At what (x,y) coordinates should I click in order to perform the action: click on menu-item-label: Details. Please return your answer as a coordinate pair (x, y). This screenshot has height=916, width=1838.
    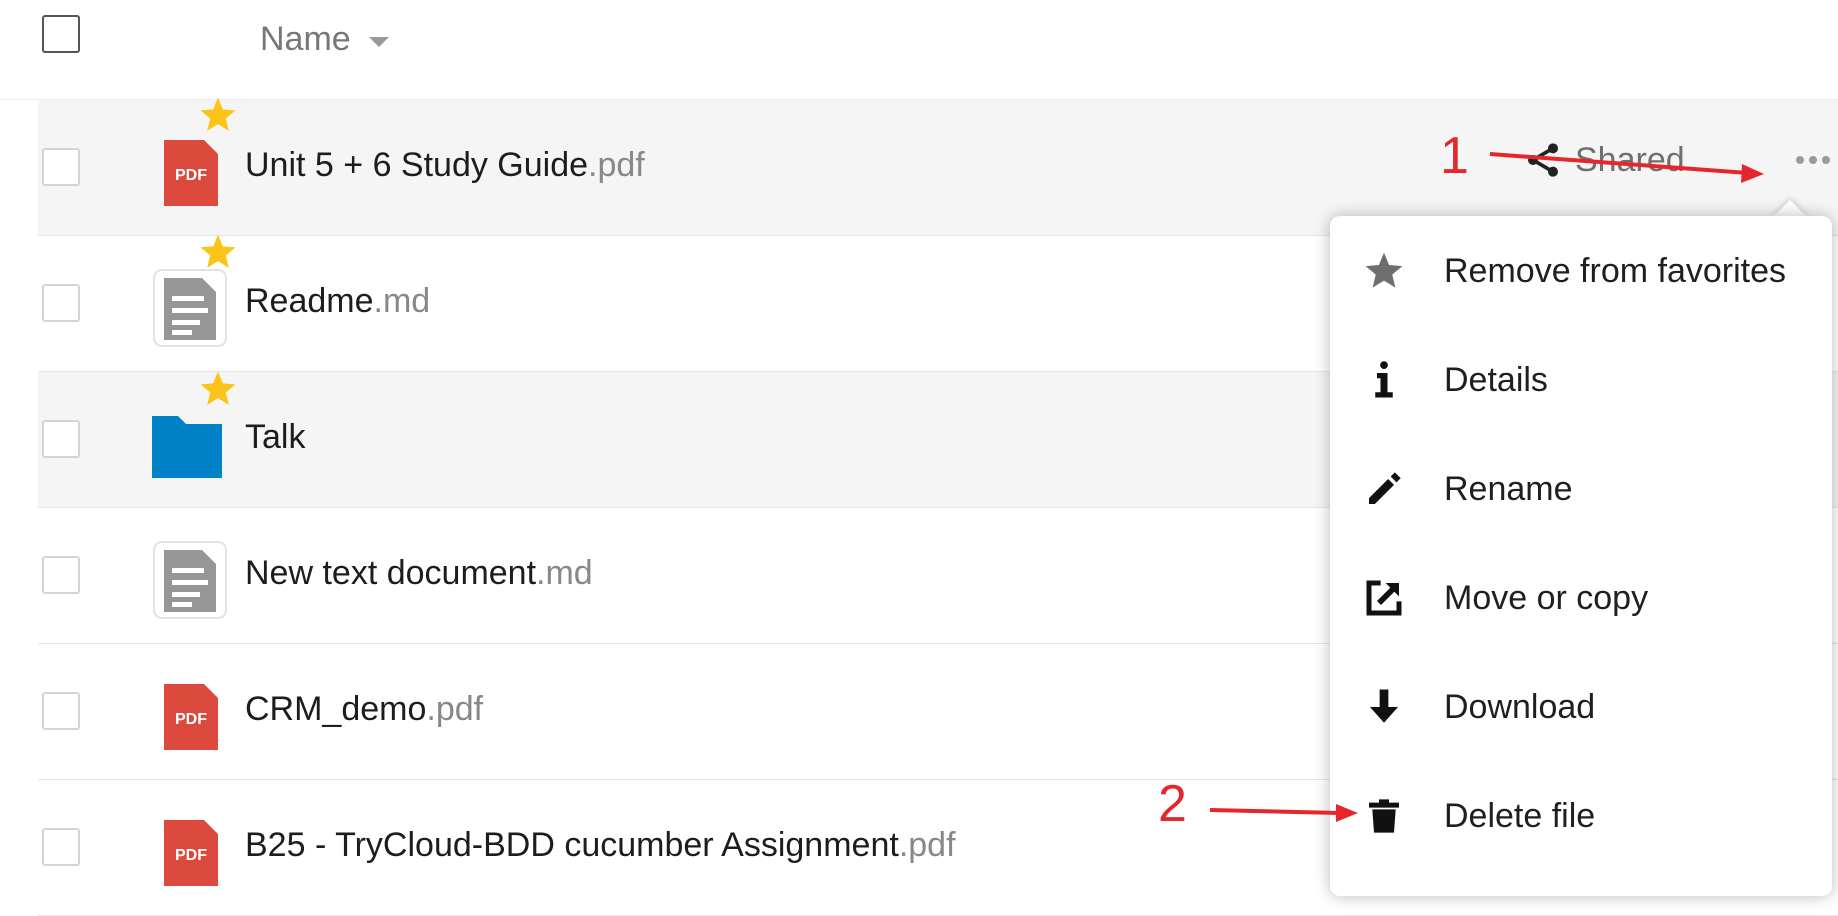
    Looking at the image, I should click on (1496, 379).